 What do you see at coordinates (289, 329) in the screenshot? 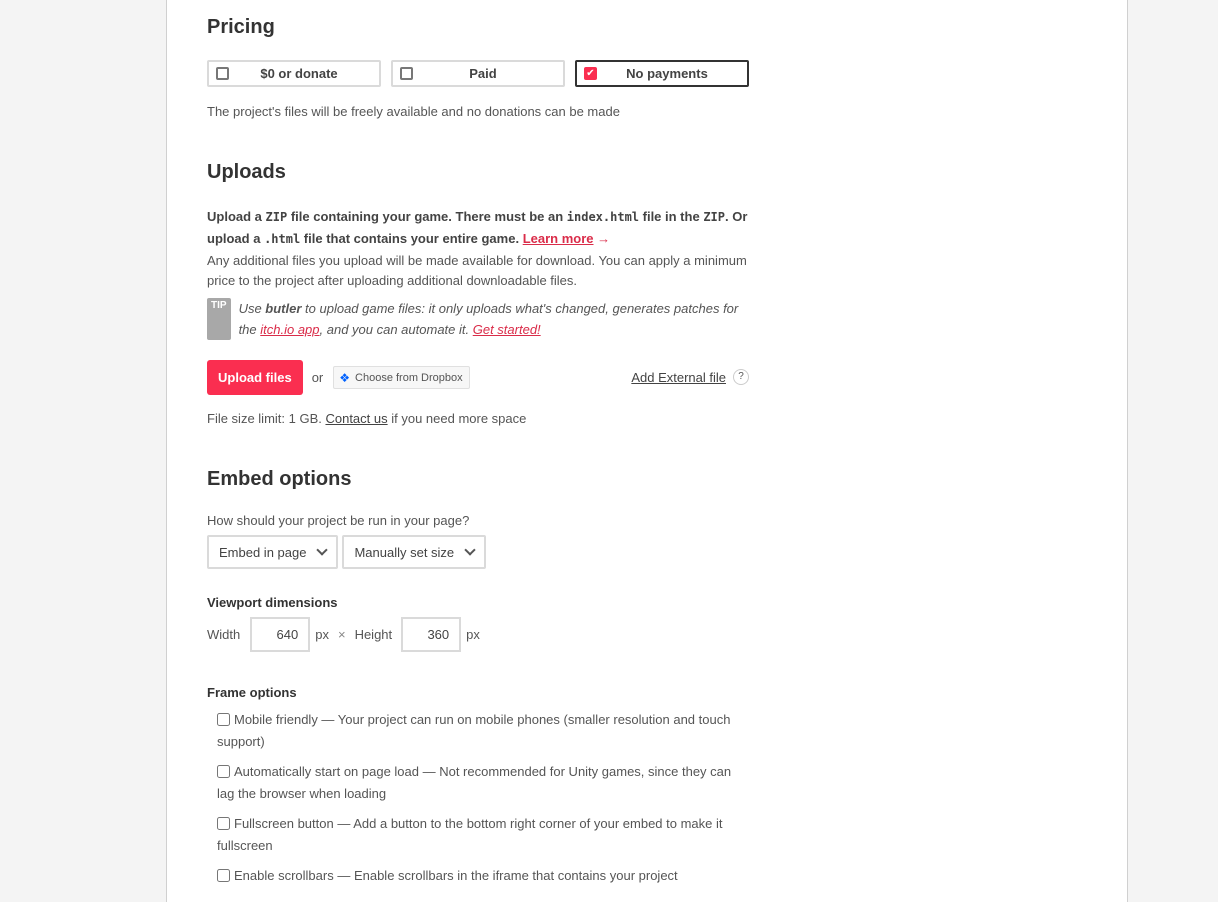
I see `itchio-app-link: itch.io app` at bounding box center [289, 329].